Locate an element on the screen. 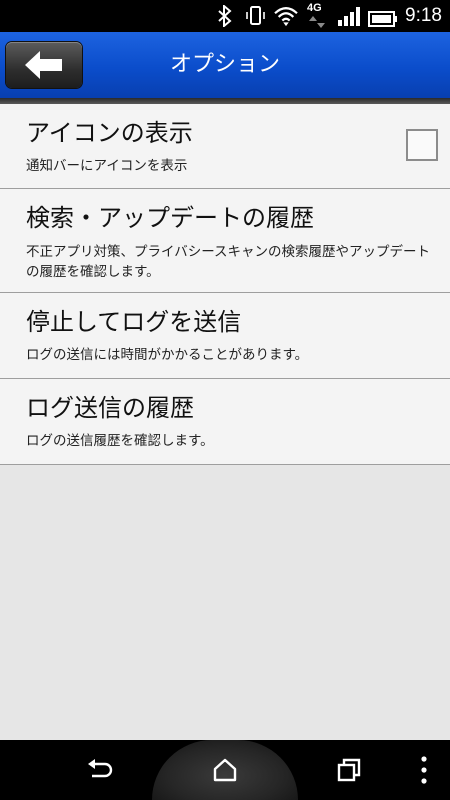  option-title: 検索・アップデートの履歴 is located at coordinates (170, 218).